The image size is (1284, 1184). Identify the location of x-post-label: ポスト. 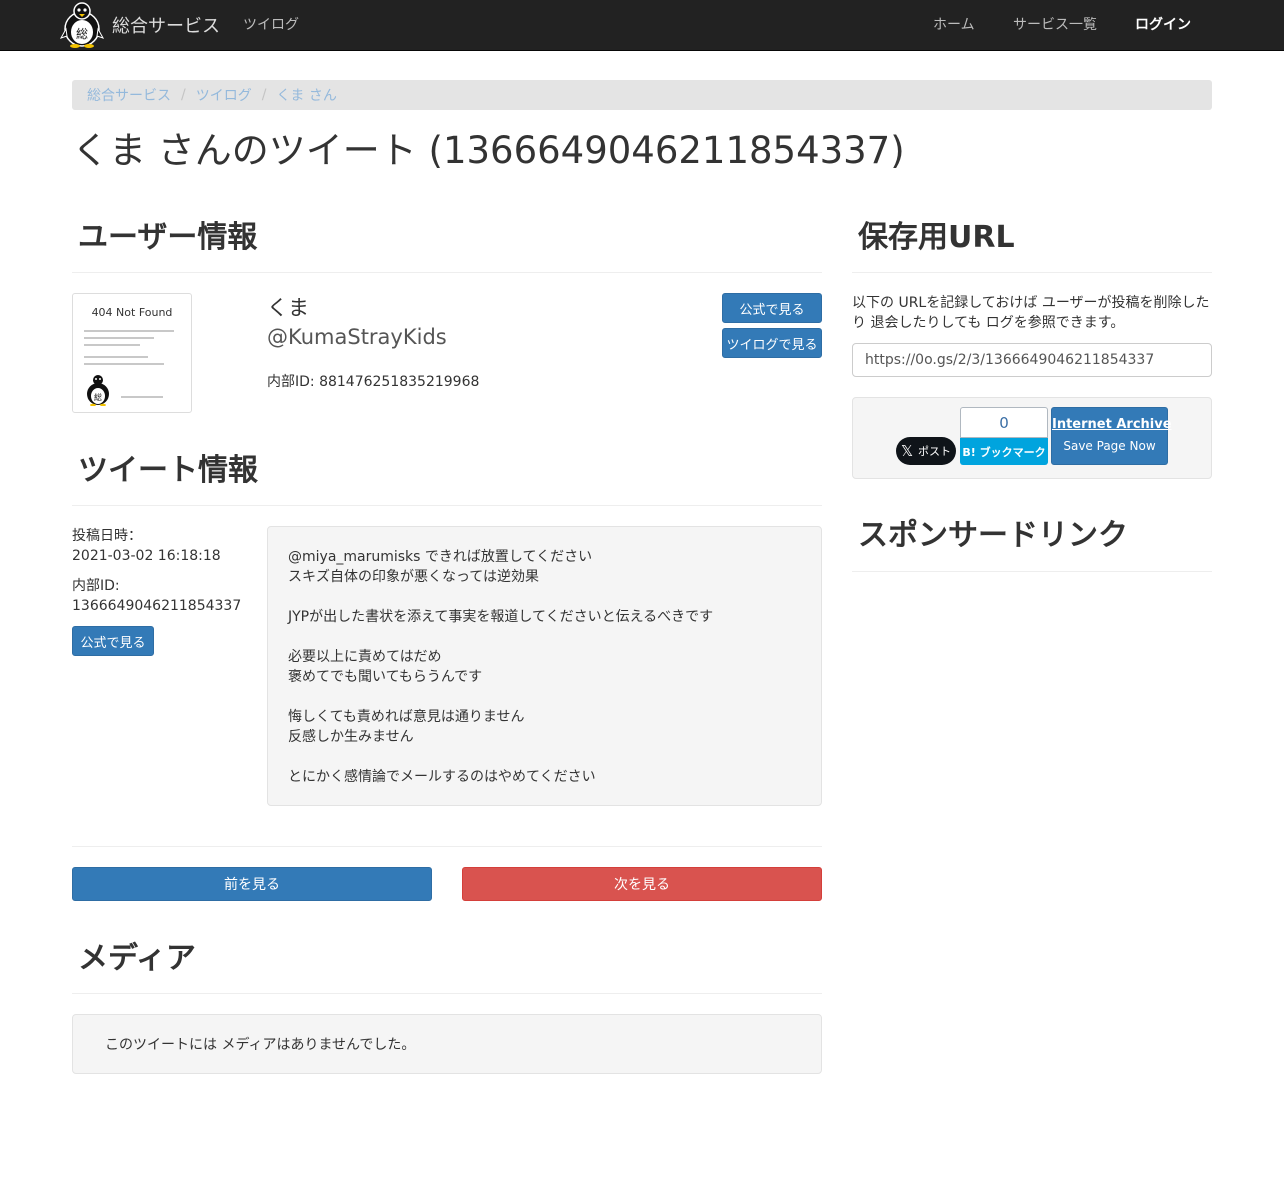
(935, 451).